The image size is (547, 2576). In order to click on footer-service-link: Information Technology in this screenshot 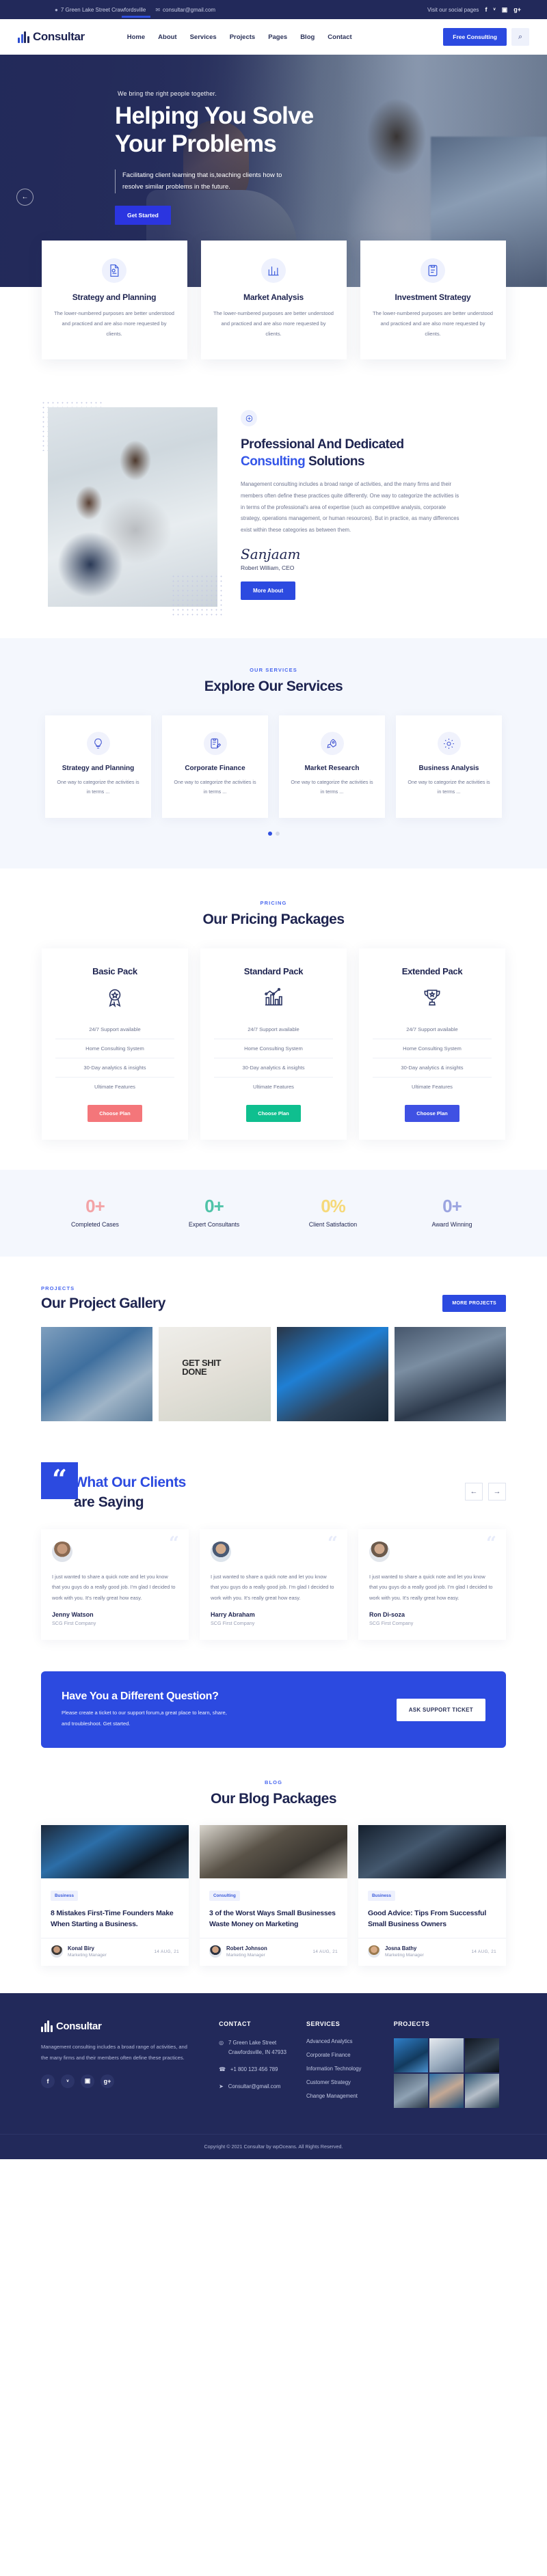, I will do `click(350, 2069)`.